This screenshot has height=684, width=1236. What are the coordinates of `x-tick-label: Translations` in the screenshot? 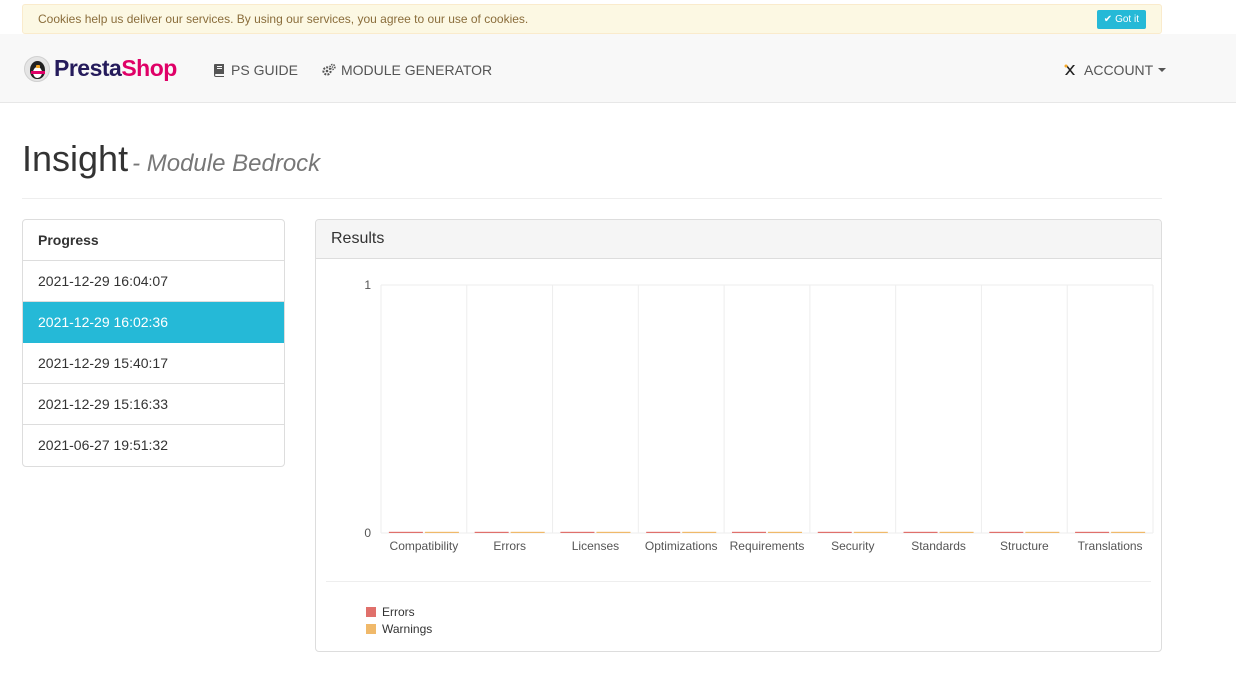 It's located at (1110, 546).